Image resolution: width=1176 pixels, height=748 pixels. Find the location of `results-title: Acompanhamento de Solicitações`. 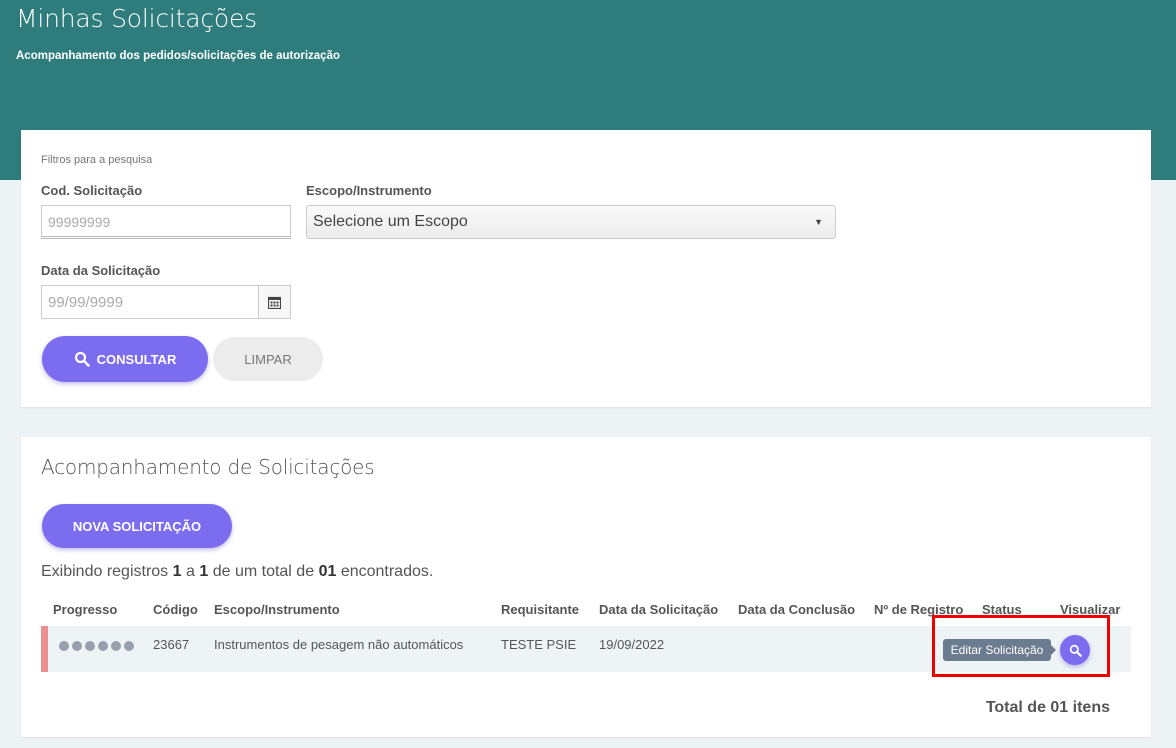

results-title: Acompanhamento de Solicitações is located at coordinates (208, 467).